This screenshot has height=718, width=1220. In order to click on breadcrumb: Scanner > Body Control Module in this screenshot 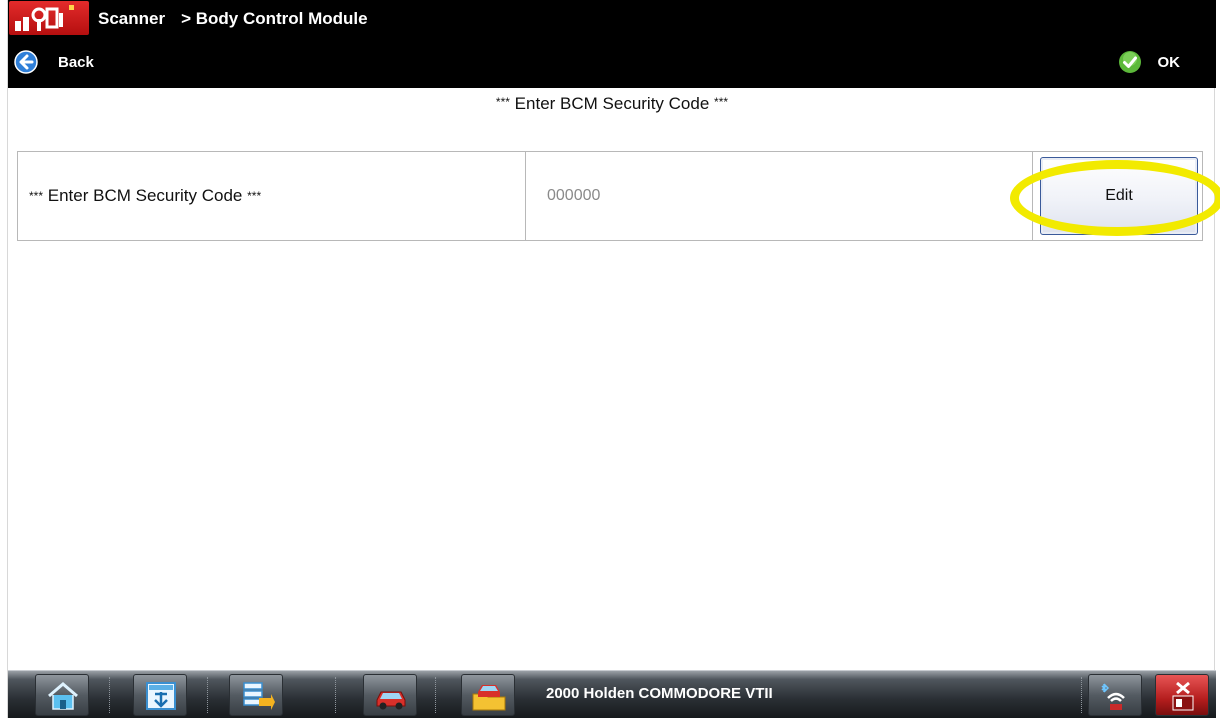, I will do `click(233, 19)`.